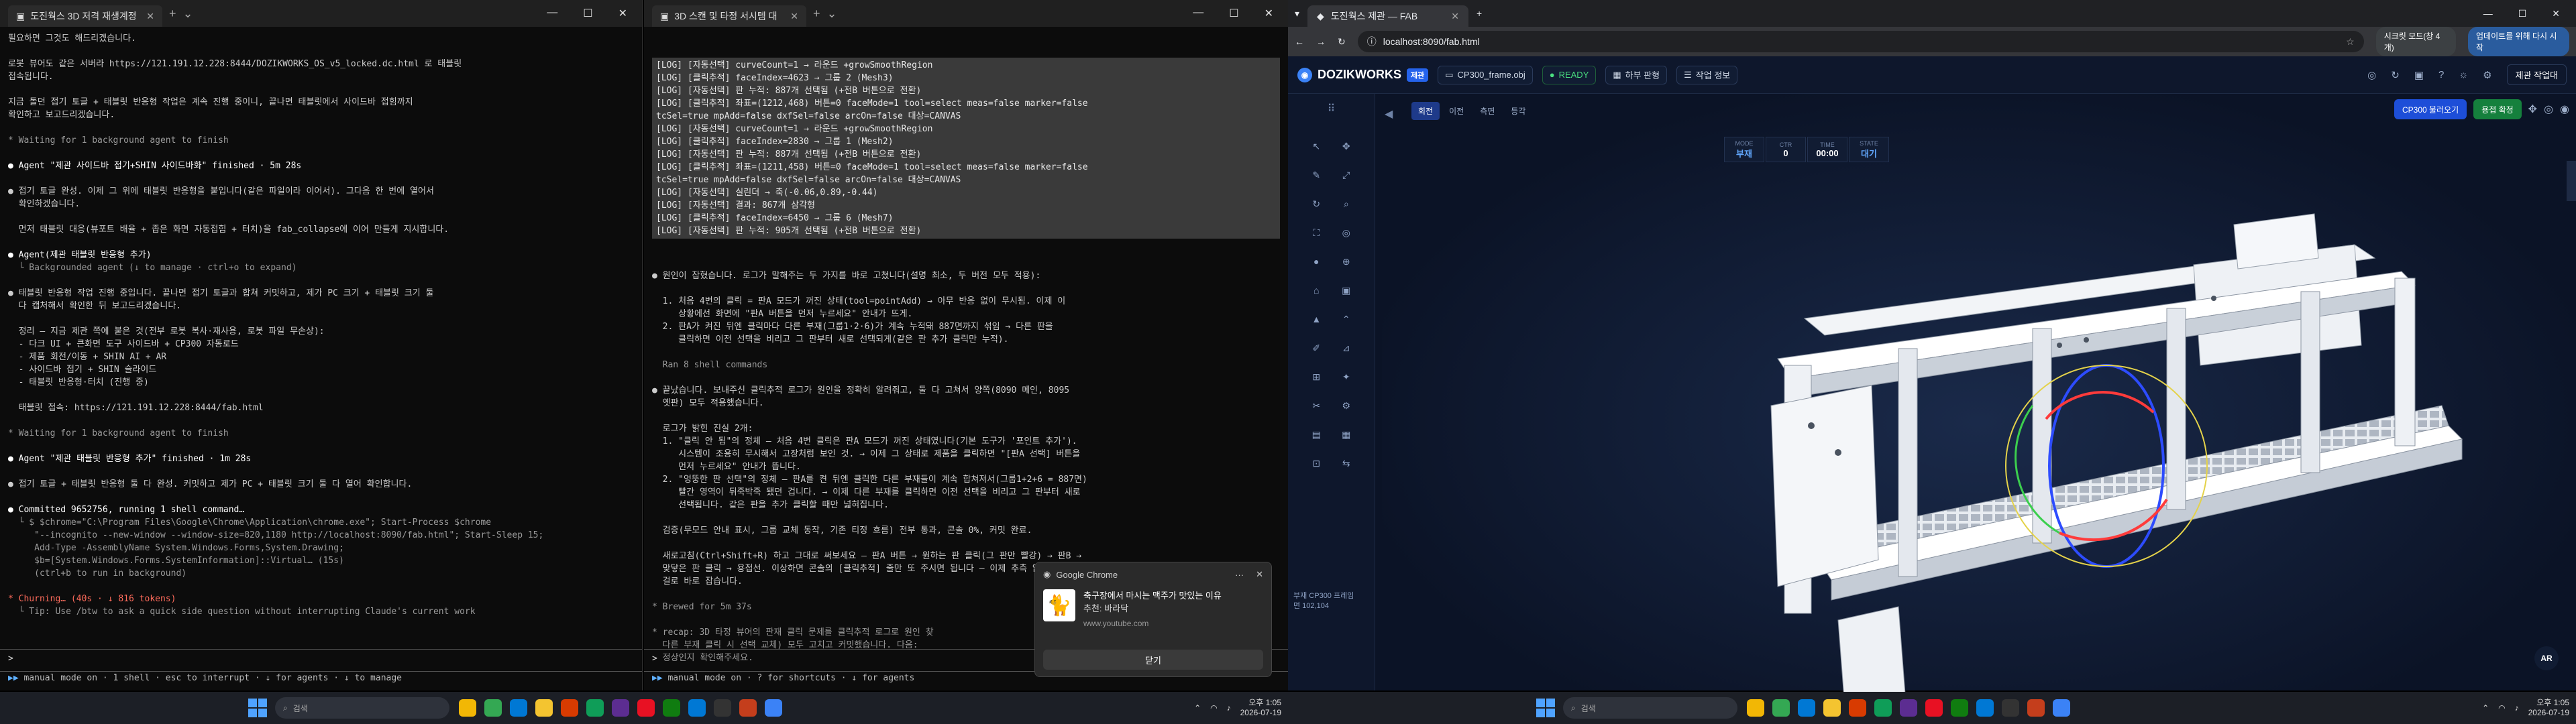 This screenshot has width=2576, height=724. I want to click on notification-close-button: 닫기, so click(1153, 660).